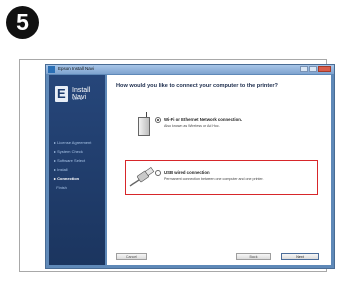 The width and height of the screenshot is (338, 281). I want to click on close-button, so click(324, 69).